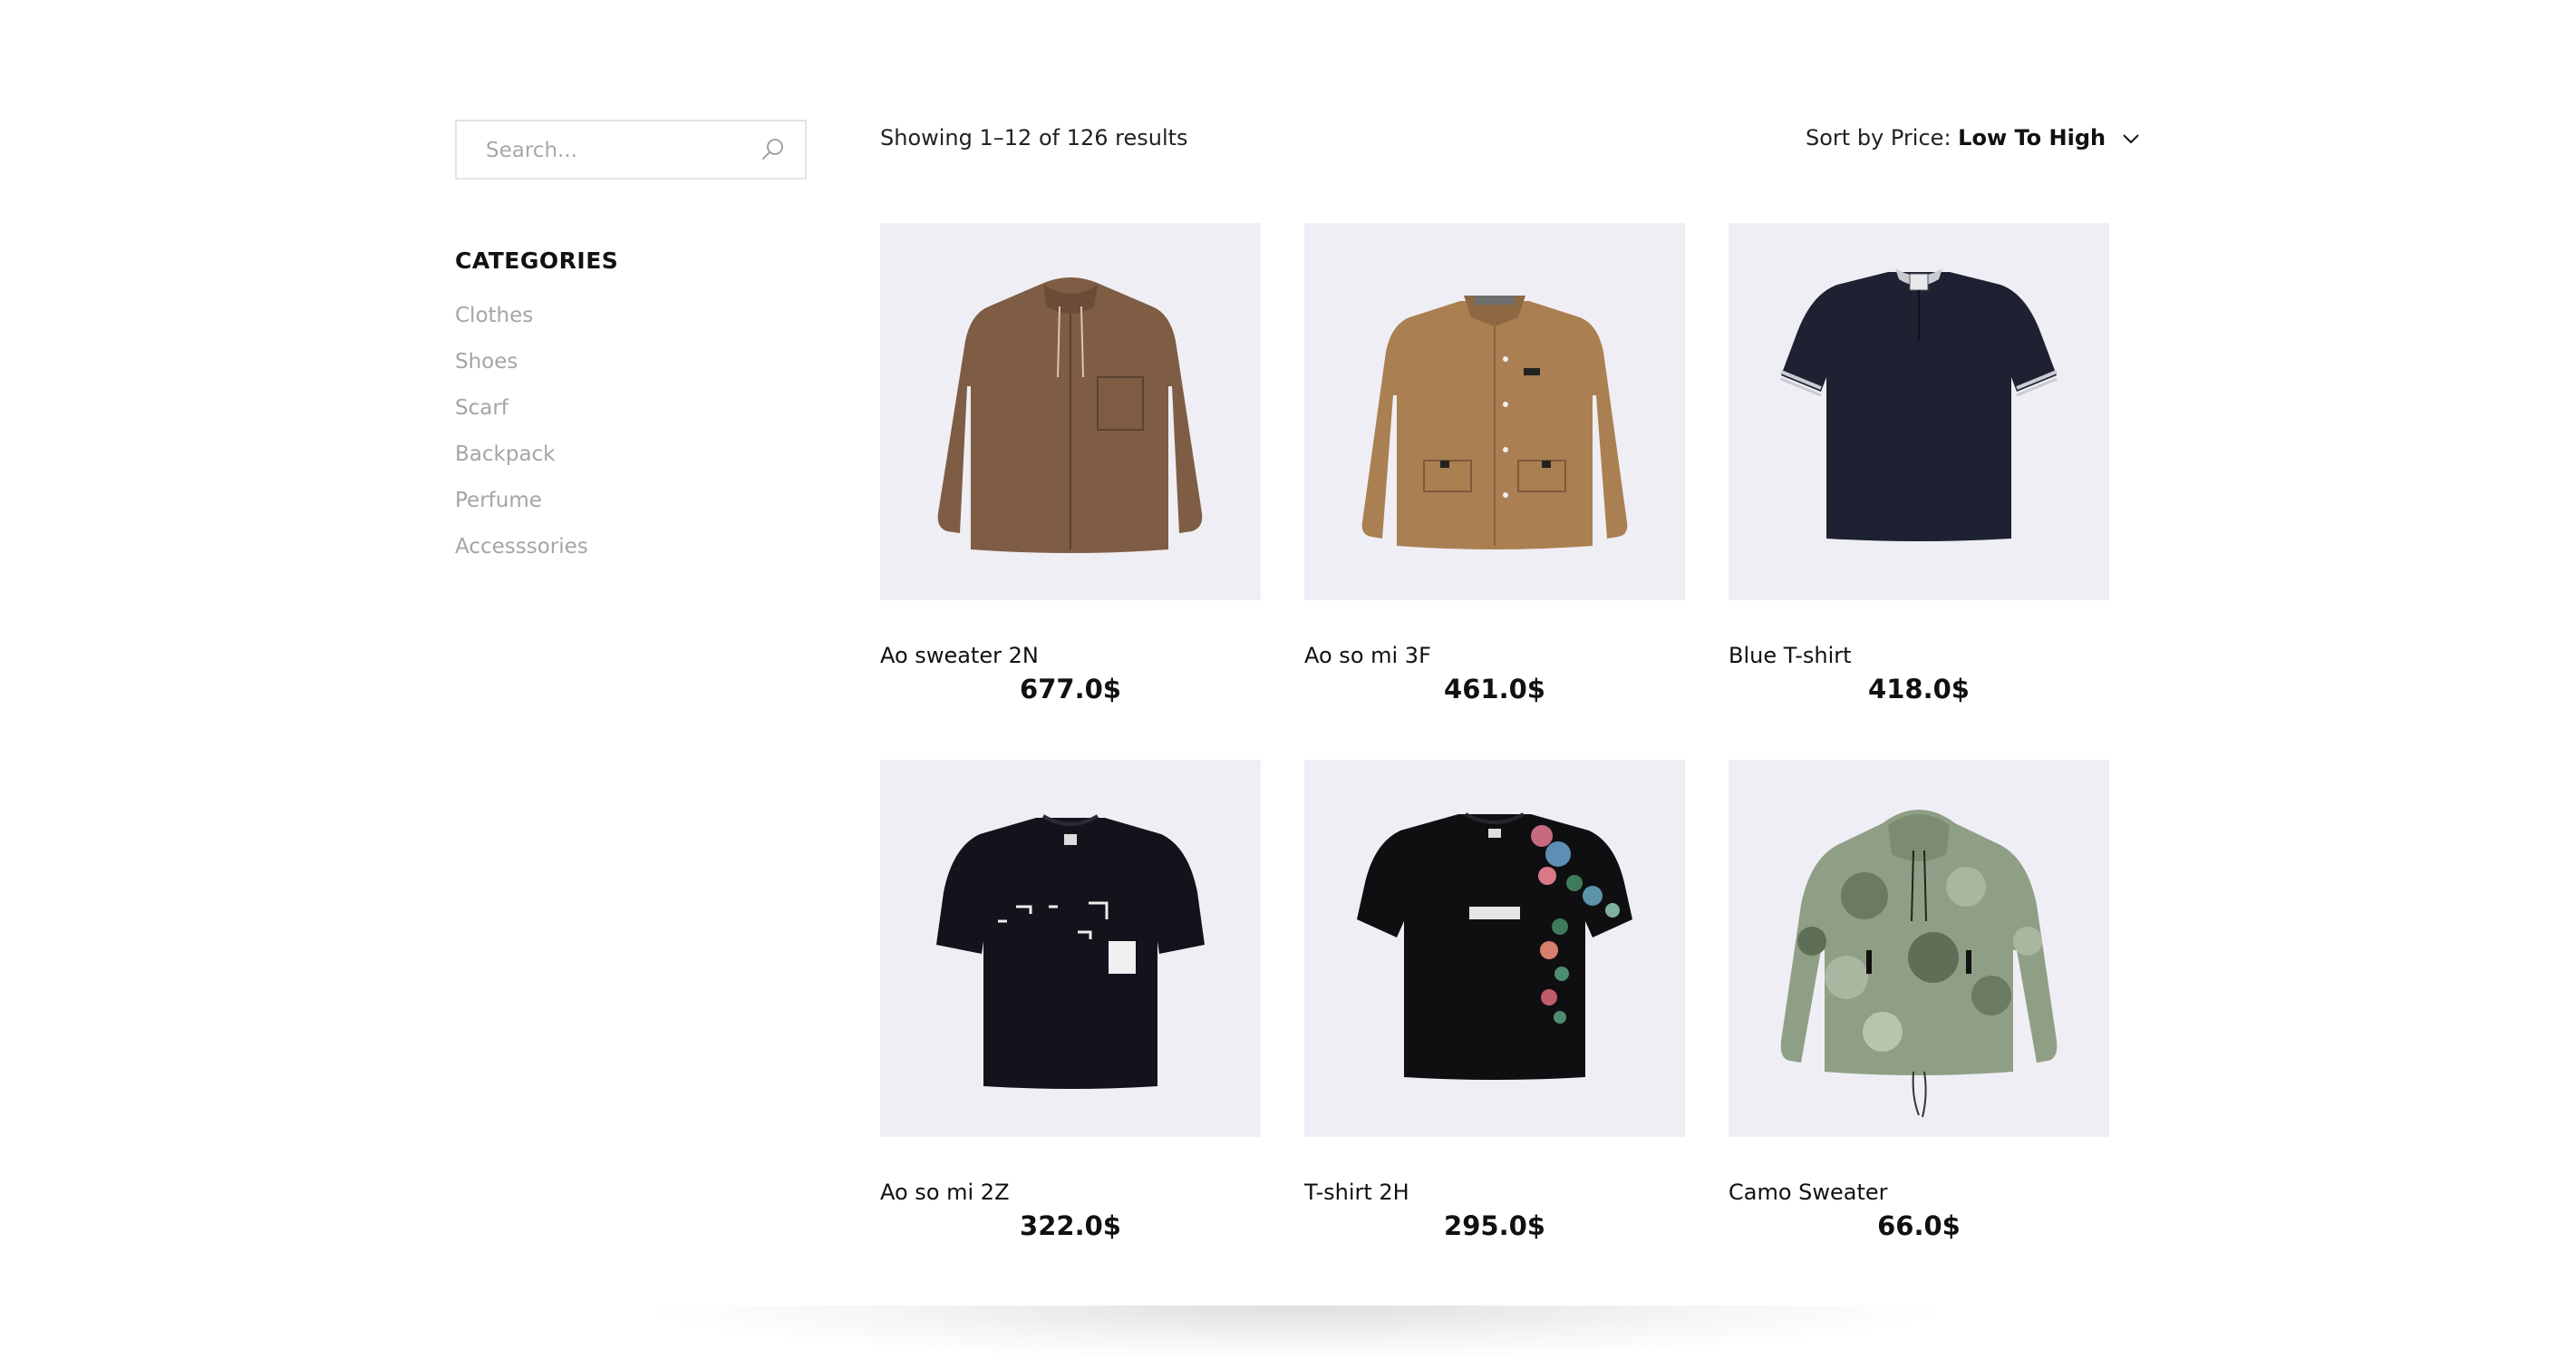  What do you see at coordinates (537, 261) in the screenshot?
I see `categories-title: CATEGORIES` at bounding box center [537, 261].